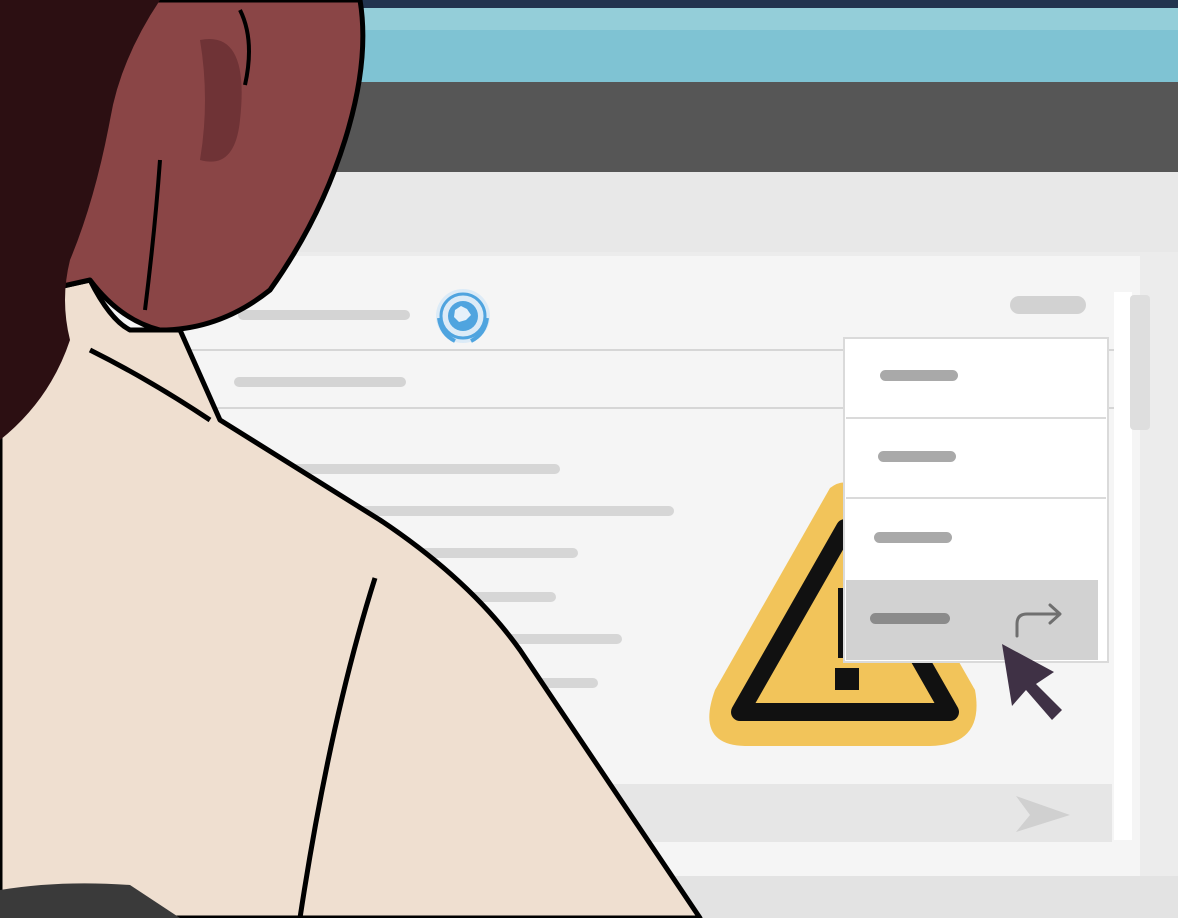  What do you see at coordinates (463, 316) in the screenshot?
I see `un-emblem-icon` at bounding box center [463, 316].